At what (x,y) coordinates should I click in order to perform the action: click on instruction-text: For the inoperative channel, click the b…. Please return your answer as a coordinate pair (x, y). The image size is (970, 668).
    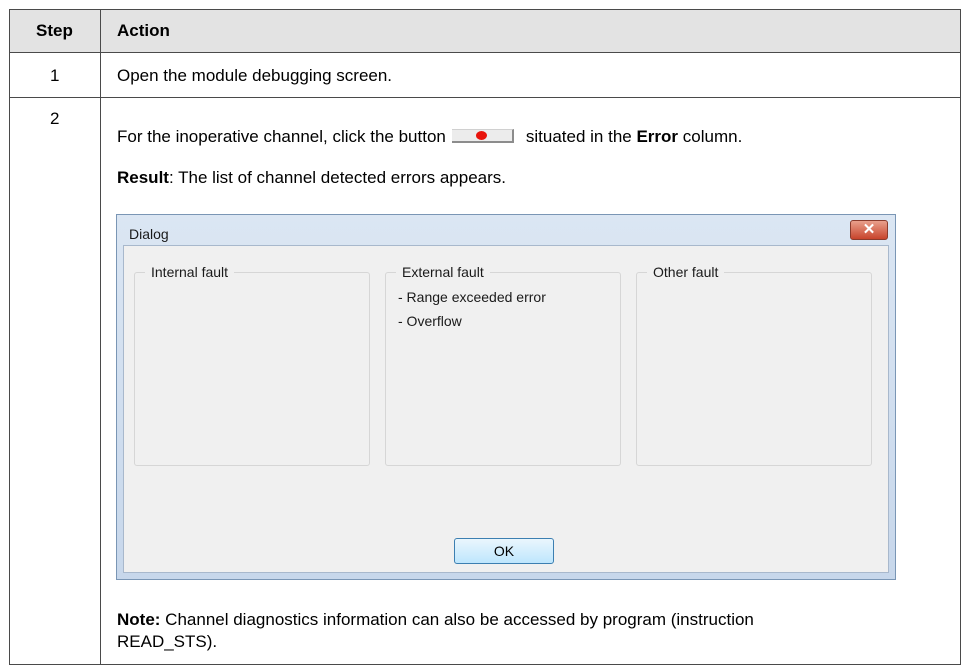
    Looking at the image, I should click on (281, 136).